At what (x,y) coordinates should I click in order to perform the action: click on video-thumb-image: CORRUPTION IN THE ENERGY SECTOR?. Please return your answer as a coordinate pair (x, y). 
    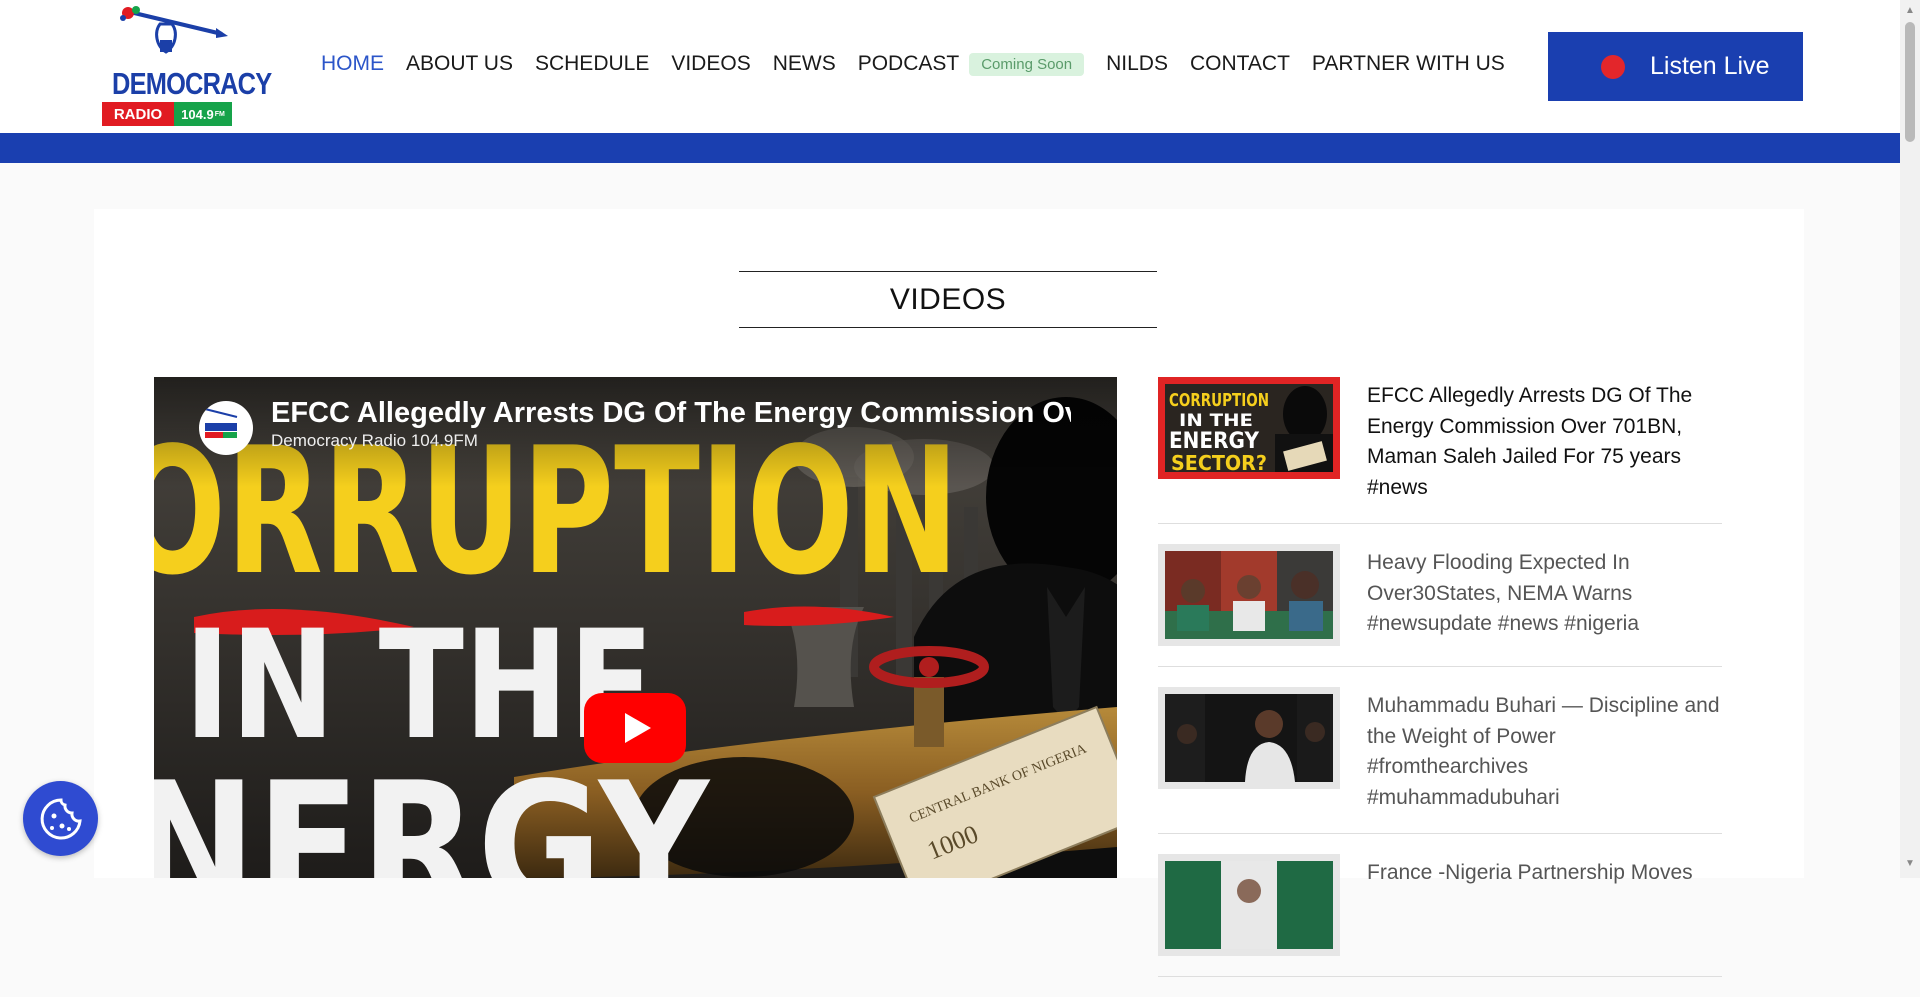
    Looking at the image, I should click on (1249, 428).